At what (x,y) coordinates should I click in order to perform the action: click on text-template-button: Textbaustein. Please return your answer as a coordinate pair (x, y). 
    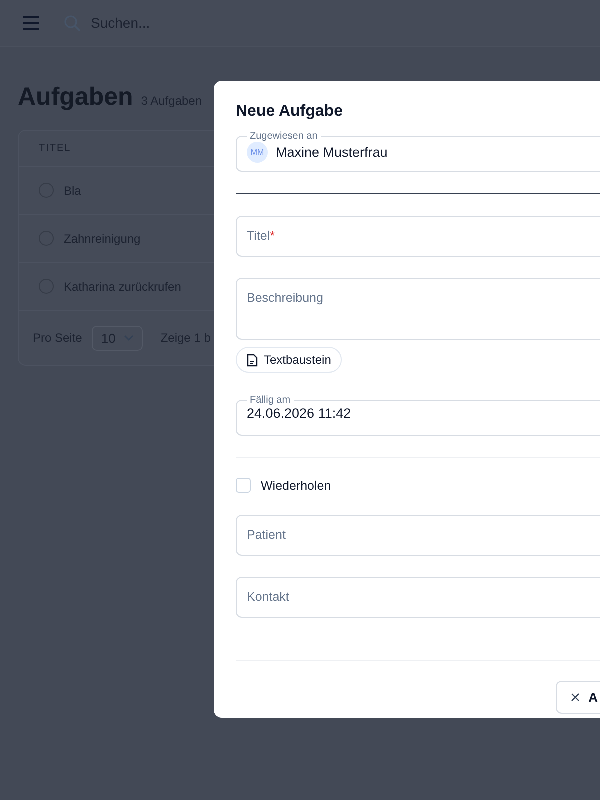
    Looking at the image, I should click on (289, 360).